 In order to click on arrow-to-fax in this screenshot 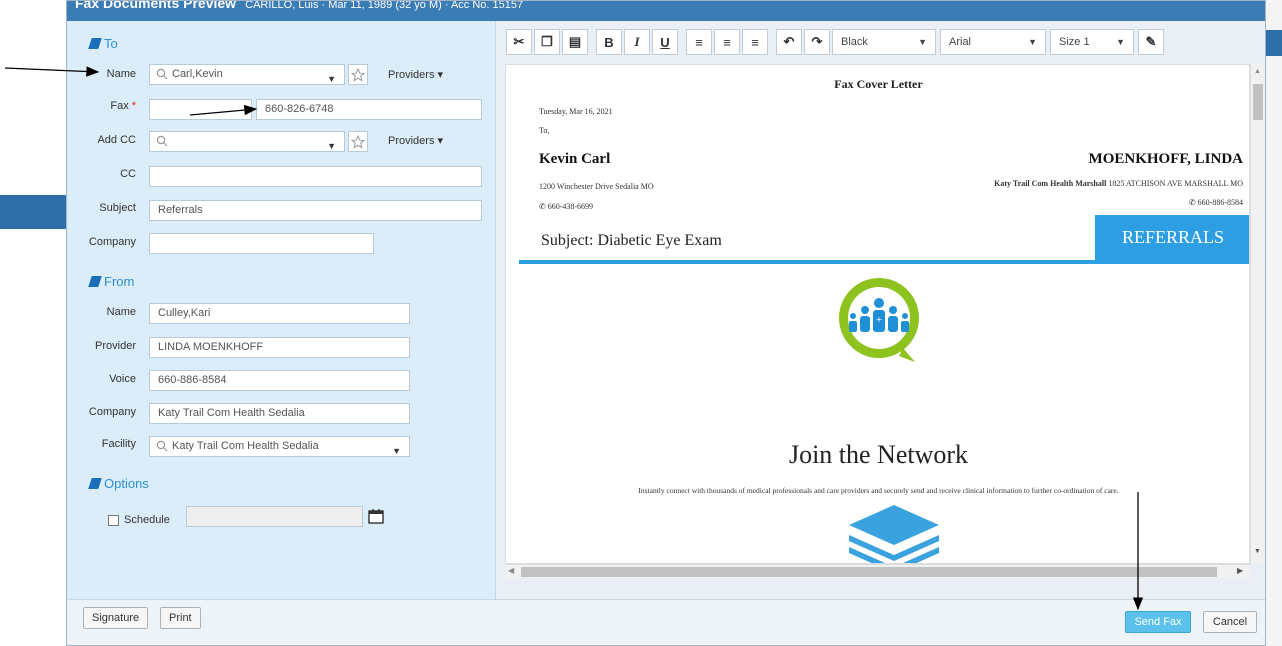, I will do `click(223, 110)`.